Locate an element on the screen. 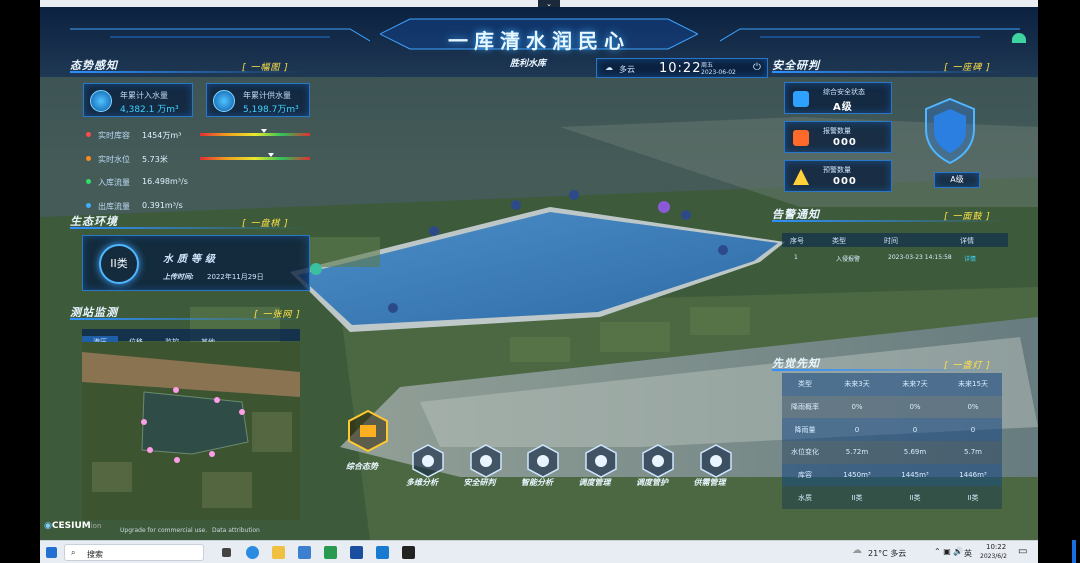 The width and height of the screenshot is (1080, 563). warning-triangle-icon is located at coordinates (801, 177).